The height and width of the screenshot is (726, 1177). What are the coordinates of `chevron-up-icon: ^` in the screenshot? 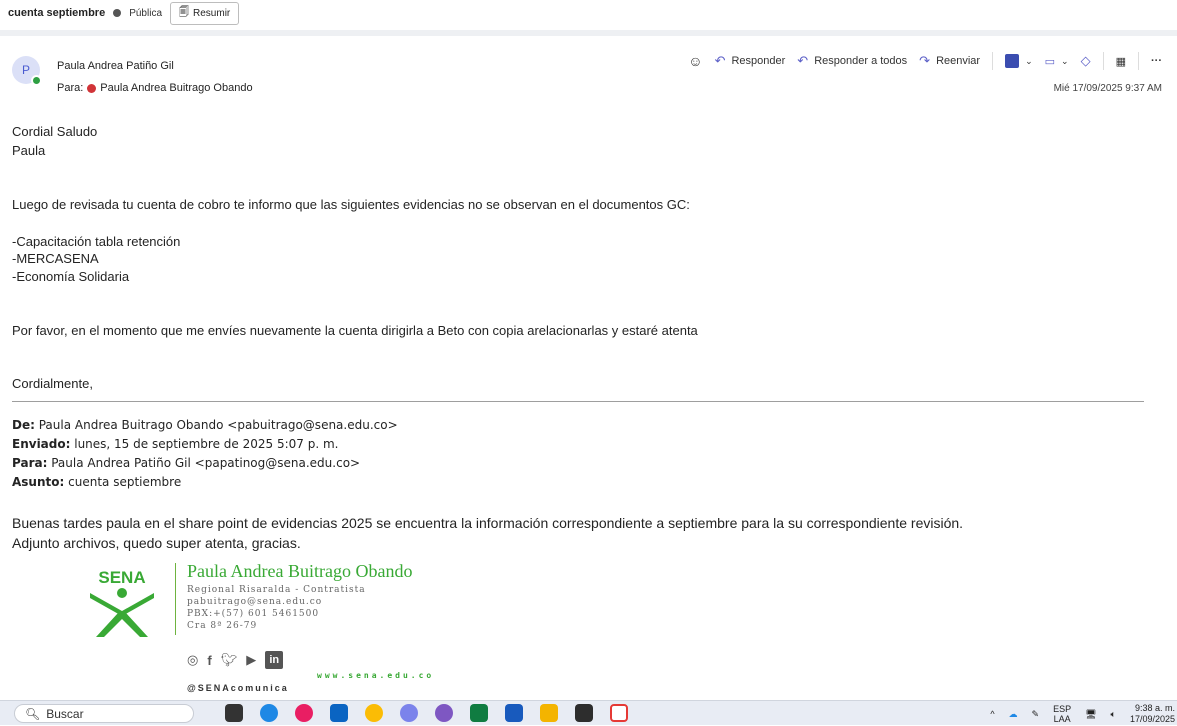 It's located at (992, 714).